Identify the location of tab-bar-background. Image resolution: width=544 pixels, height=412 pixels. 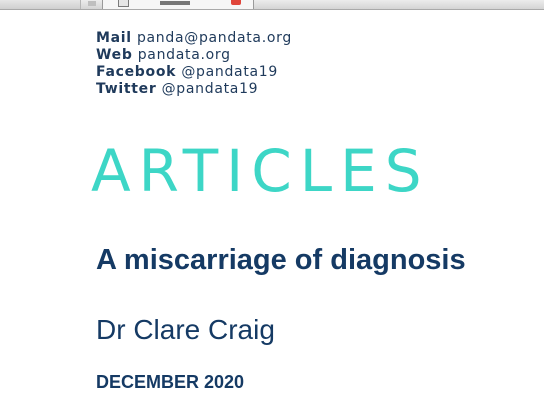
(272, 4).